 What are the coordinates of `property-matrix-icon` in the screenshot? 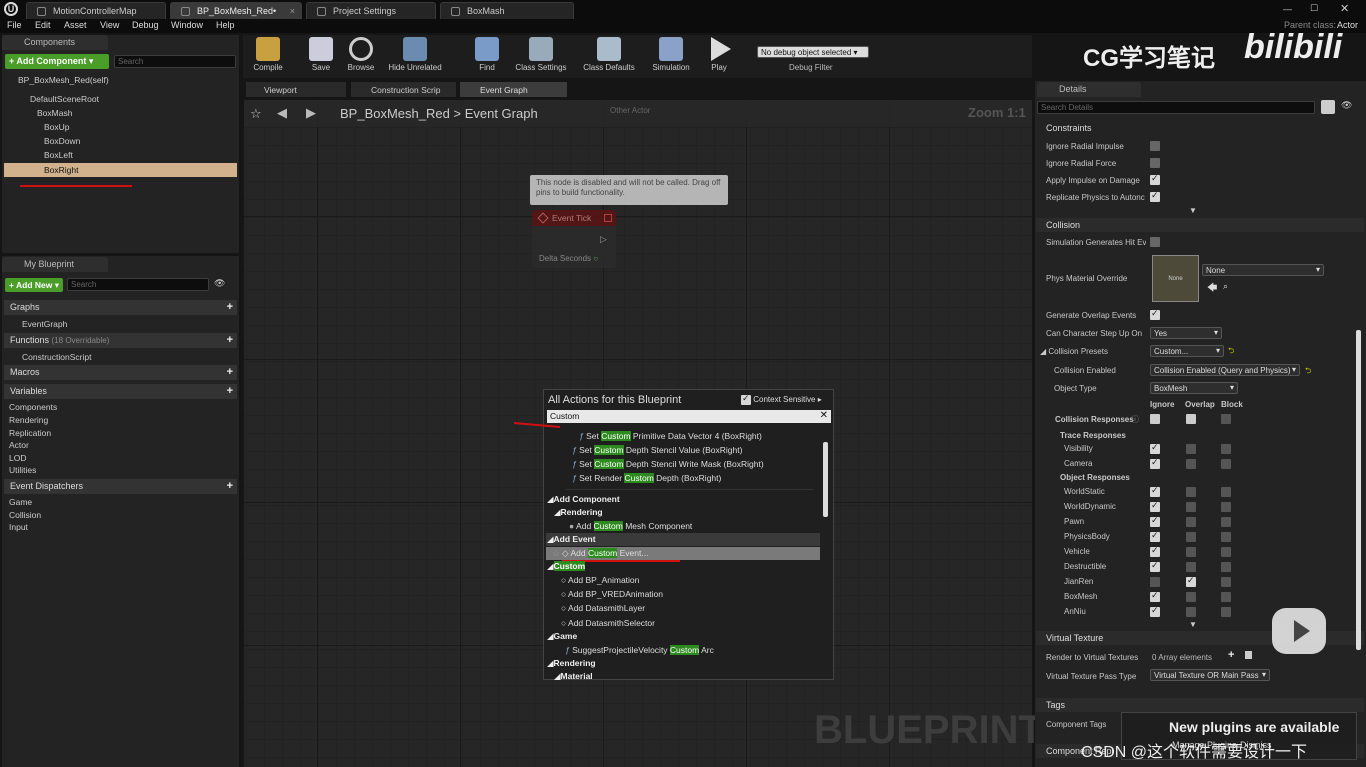 It's located at (1328, 107).